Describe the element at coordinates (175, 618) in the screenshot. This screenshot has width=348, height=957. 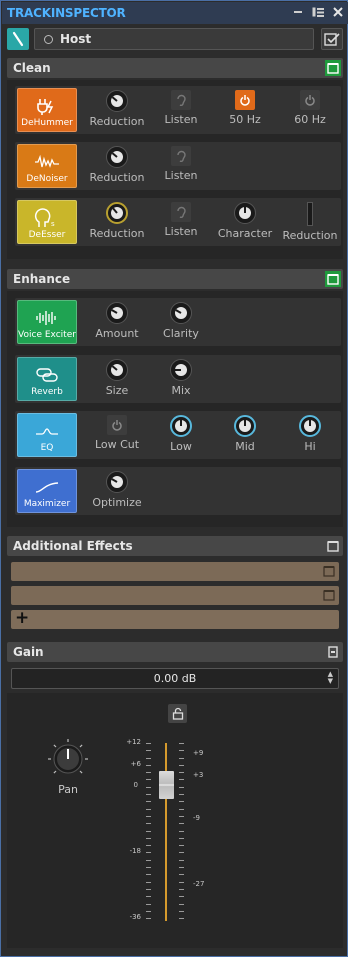
I see `add-effect-slot: +` at that location.